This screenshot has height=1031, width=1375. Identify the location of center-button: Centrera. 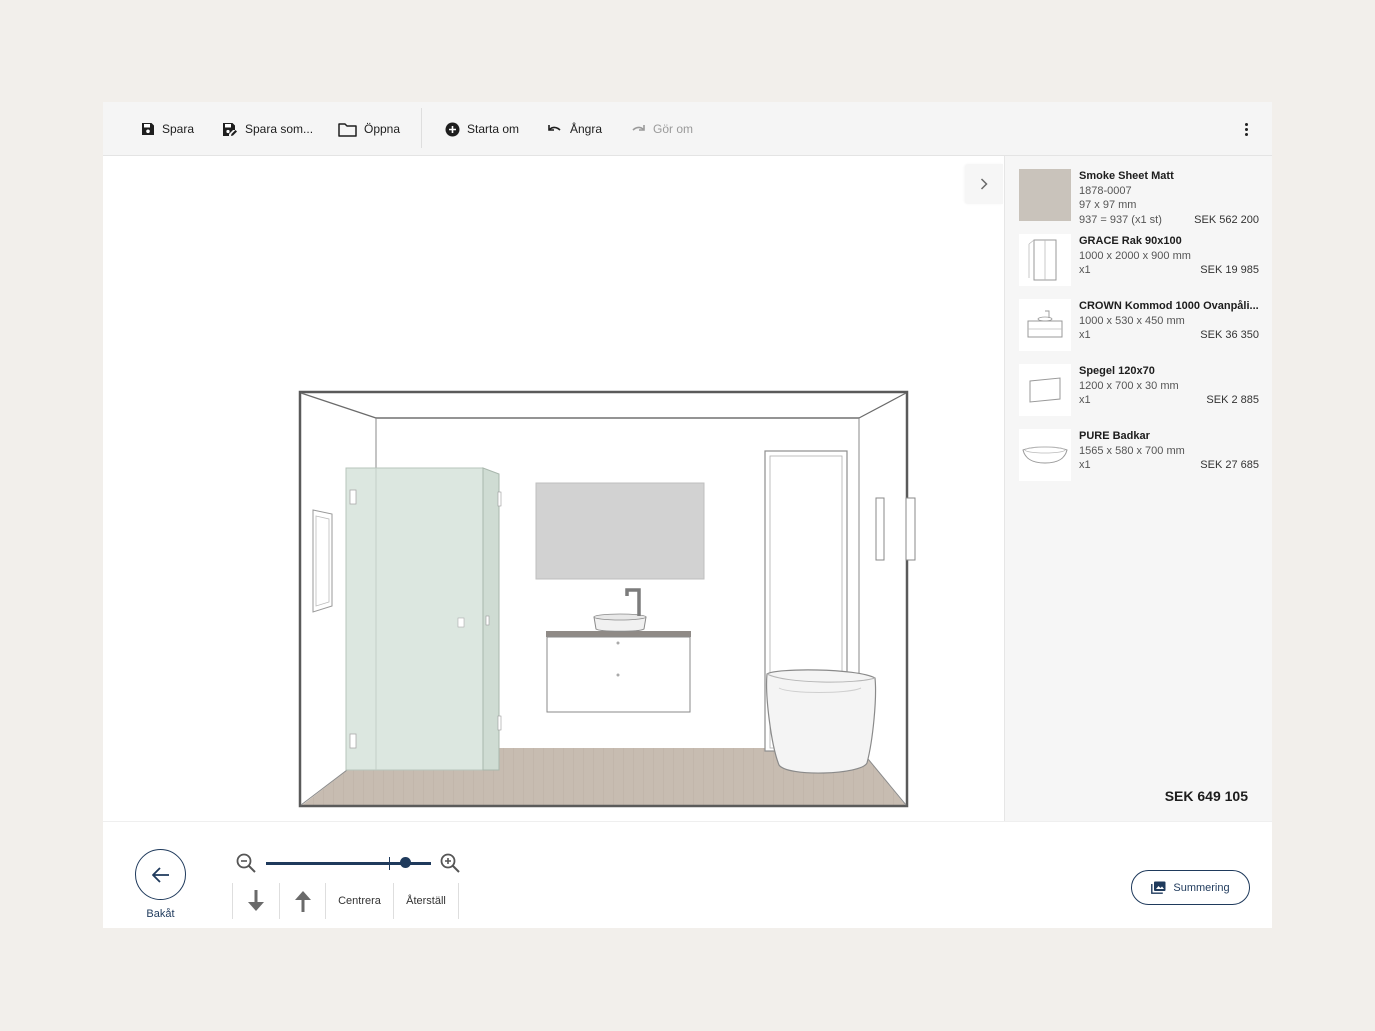
(359, 901).